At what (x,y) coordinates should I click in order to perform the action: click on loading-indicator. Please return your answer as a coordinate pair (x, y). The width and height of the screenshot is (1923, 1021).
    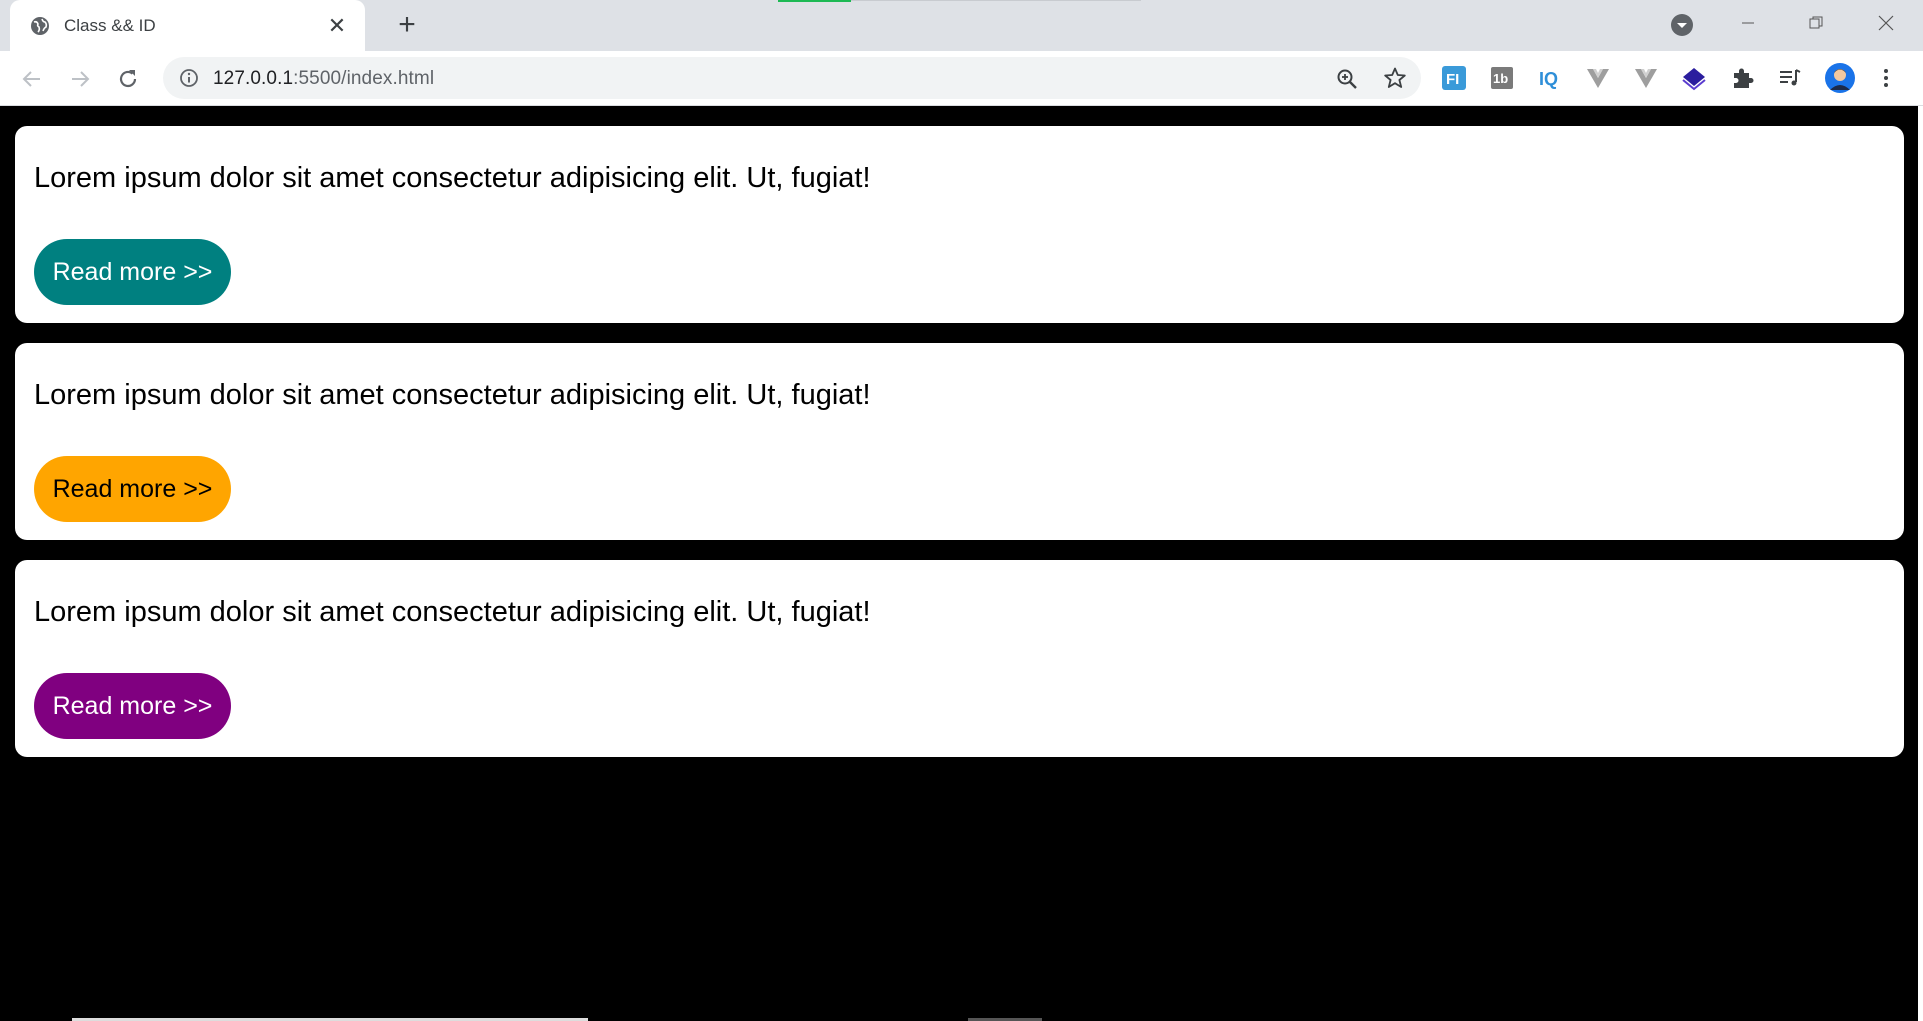
    Looking at the image, I should click on (814, 1).